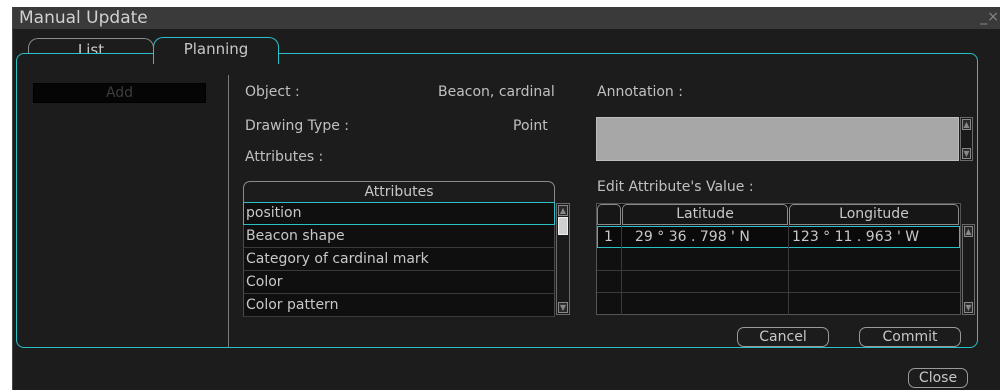  What do you see at coordinates (938, 378) in the screenshot?
I see `close-button: Close` at bounding box center [938, 378].